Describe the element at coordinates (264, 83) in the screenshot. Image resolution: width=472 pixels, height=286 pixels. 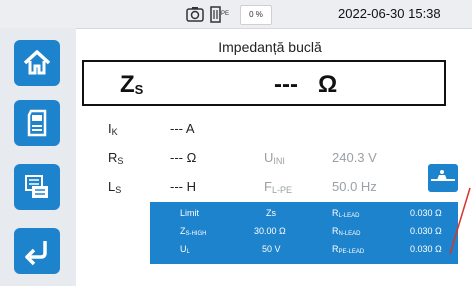
I see `main-result-box: ZS --- Ω` at that location.